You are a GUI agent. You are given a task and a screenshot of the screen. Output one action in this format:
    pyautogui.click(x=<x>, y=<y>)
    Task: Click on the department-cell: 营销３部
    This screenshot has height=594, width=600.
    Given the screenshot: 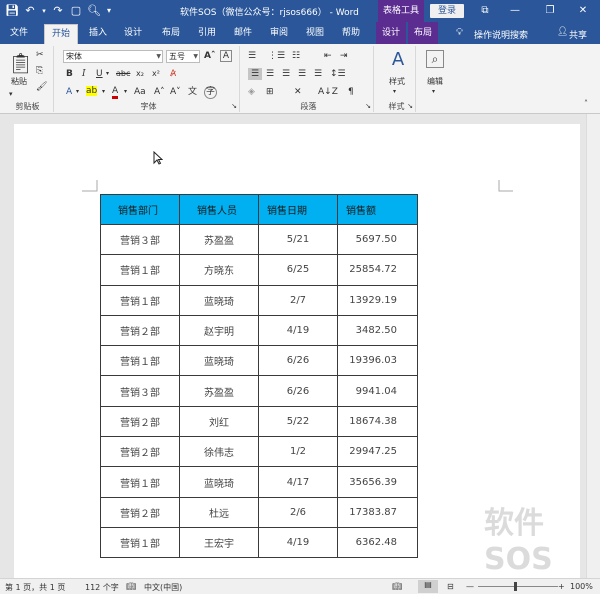 What is the action you would take?
    pyautogui.click(x=140, y=391)
    